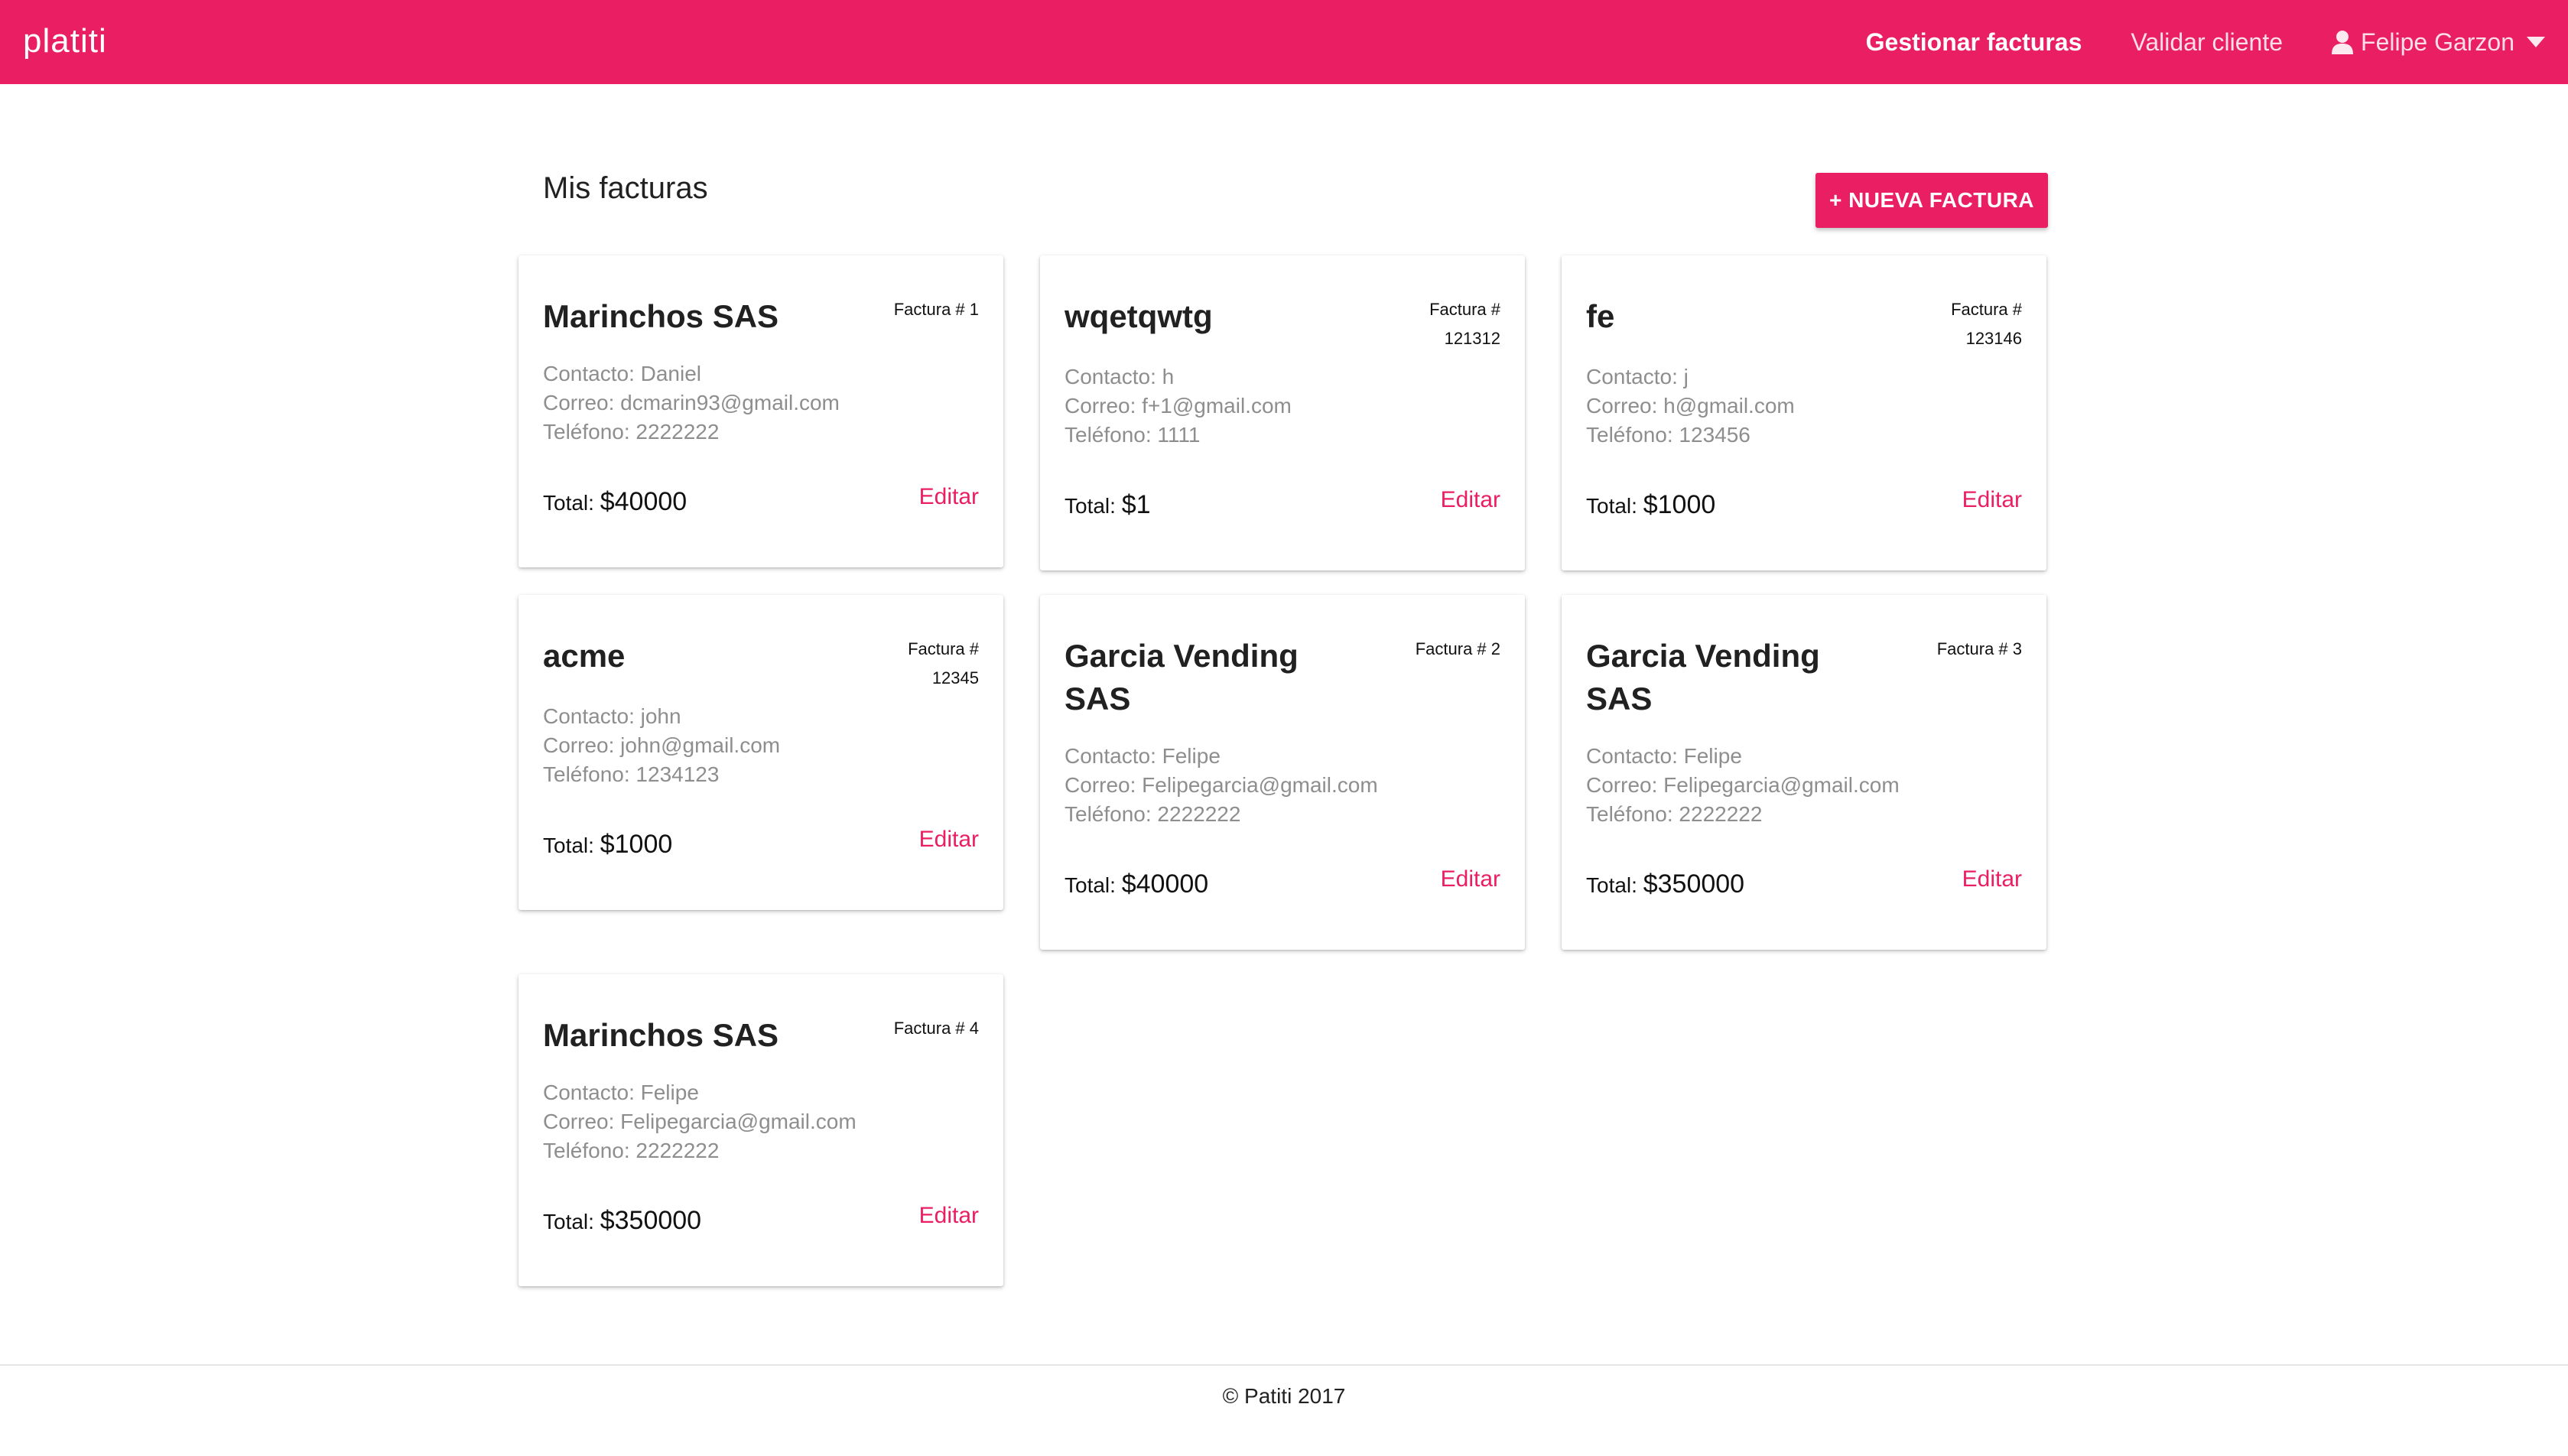  What do you see at coordinates (622, 373) in the screenshot?
I see `card-contact: Contacto: Daniel` at bounding box center [622, 373].